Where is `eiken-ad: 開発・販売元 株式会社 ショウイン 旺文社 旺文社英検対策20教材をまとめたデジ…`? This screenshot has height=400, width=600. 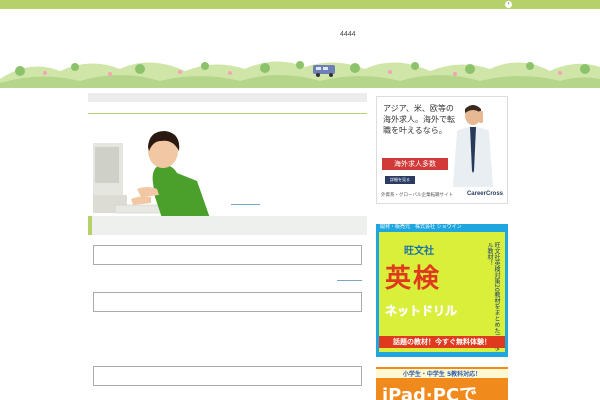
eiken-ad: 開発・販売元 株式会社 ショウイン 旺文社 旺文社英検対策20教材をまとめたデジ… is located at coordinates (442, 290).